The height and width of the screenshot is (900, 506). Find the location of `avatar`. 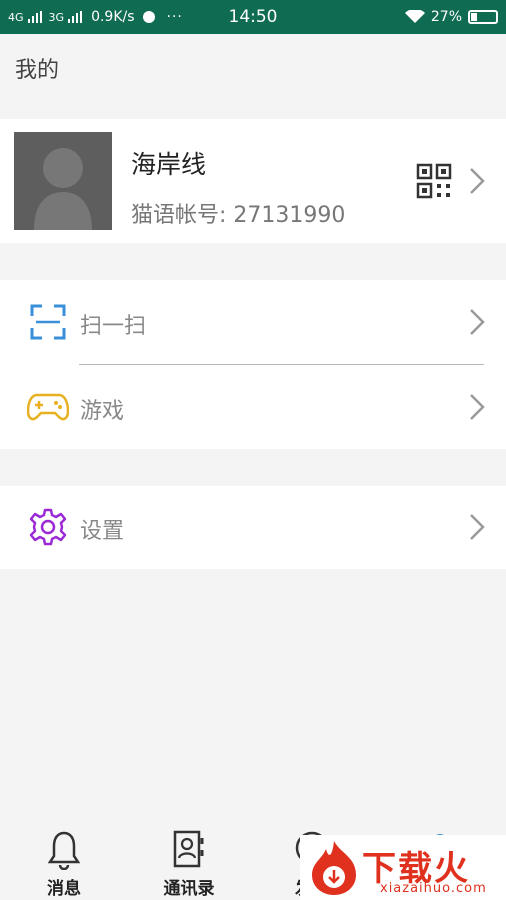

avatar is located at coordinates (63, 181).